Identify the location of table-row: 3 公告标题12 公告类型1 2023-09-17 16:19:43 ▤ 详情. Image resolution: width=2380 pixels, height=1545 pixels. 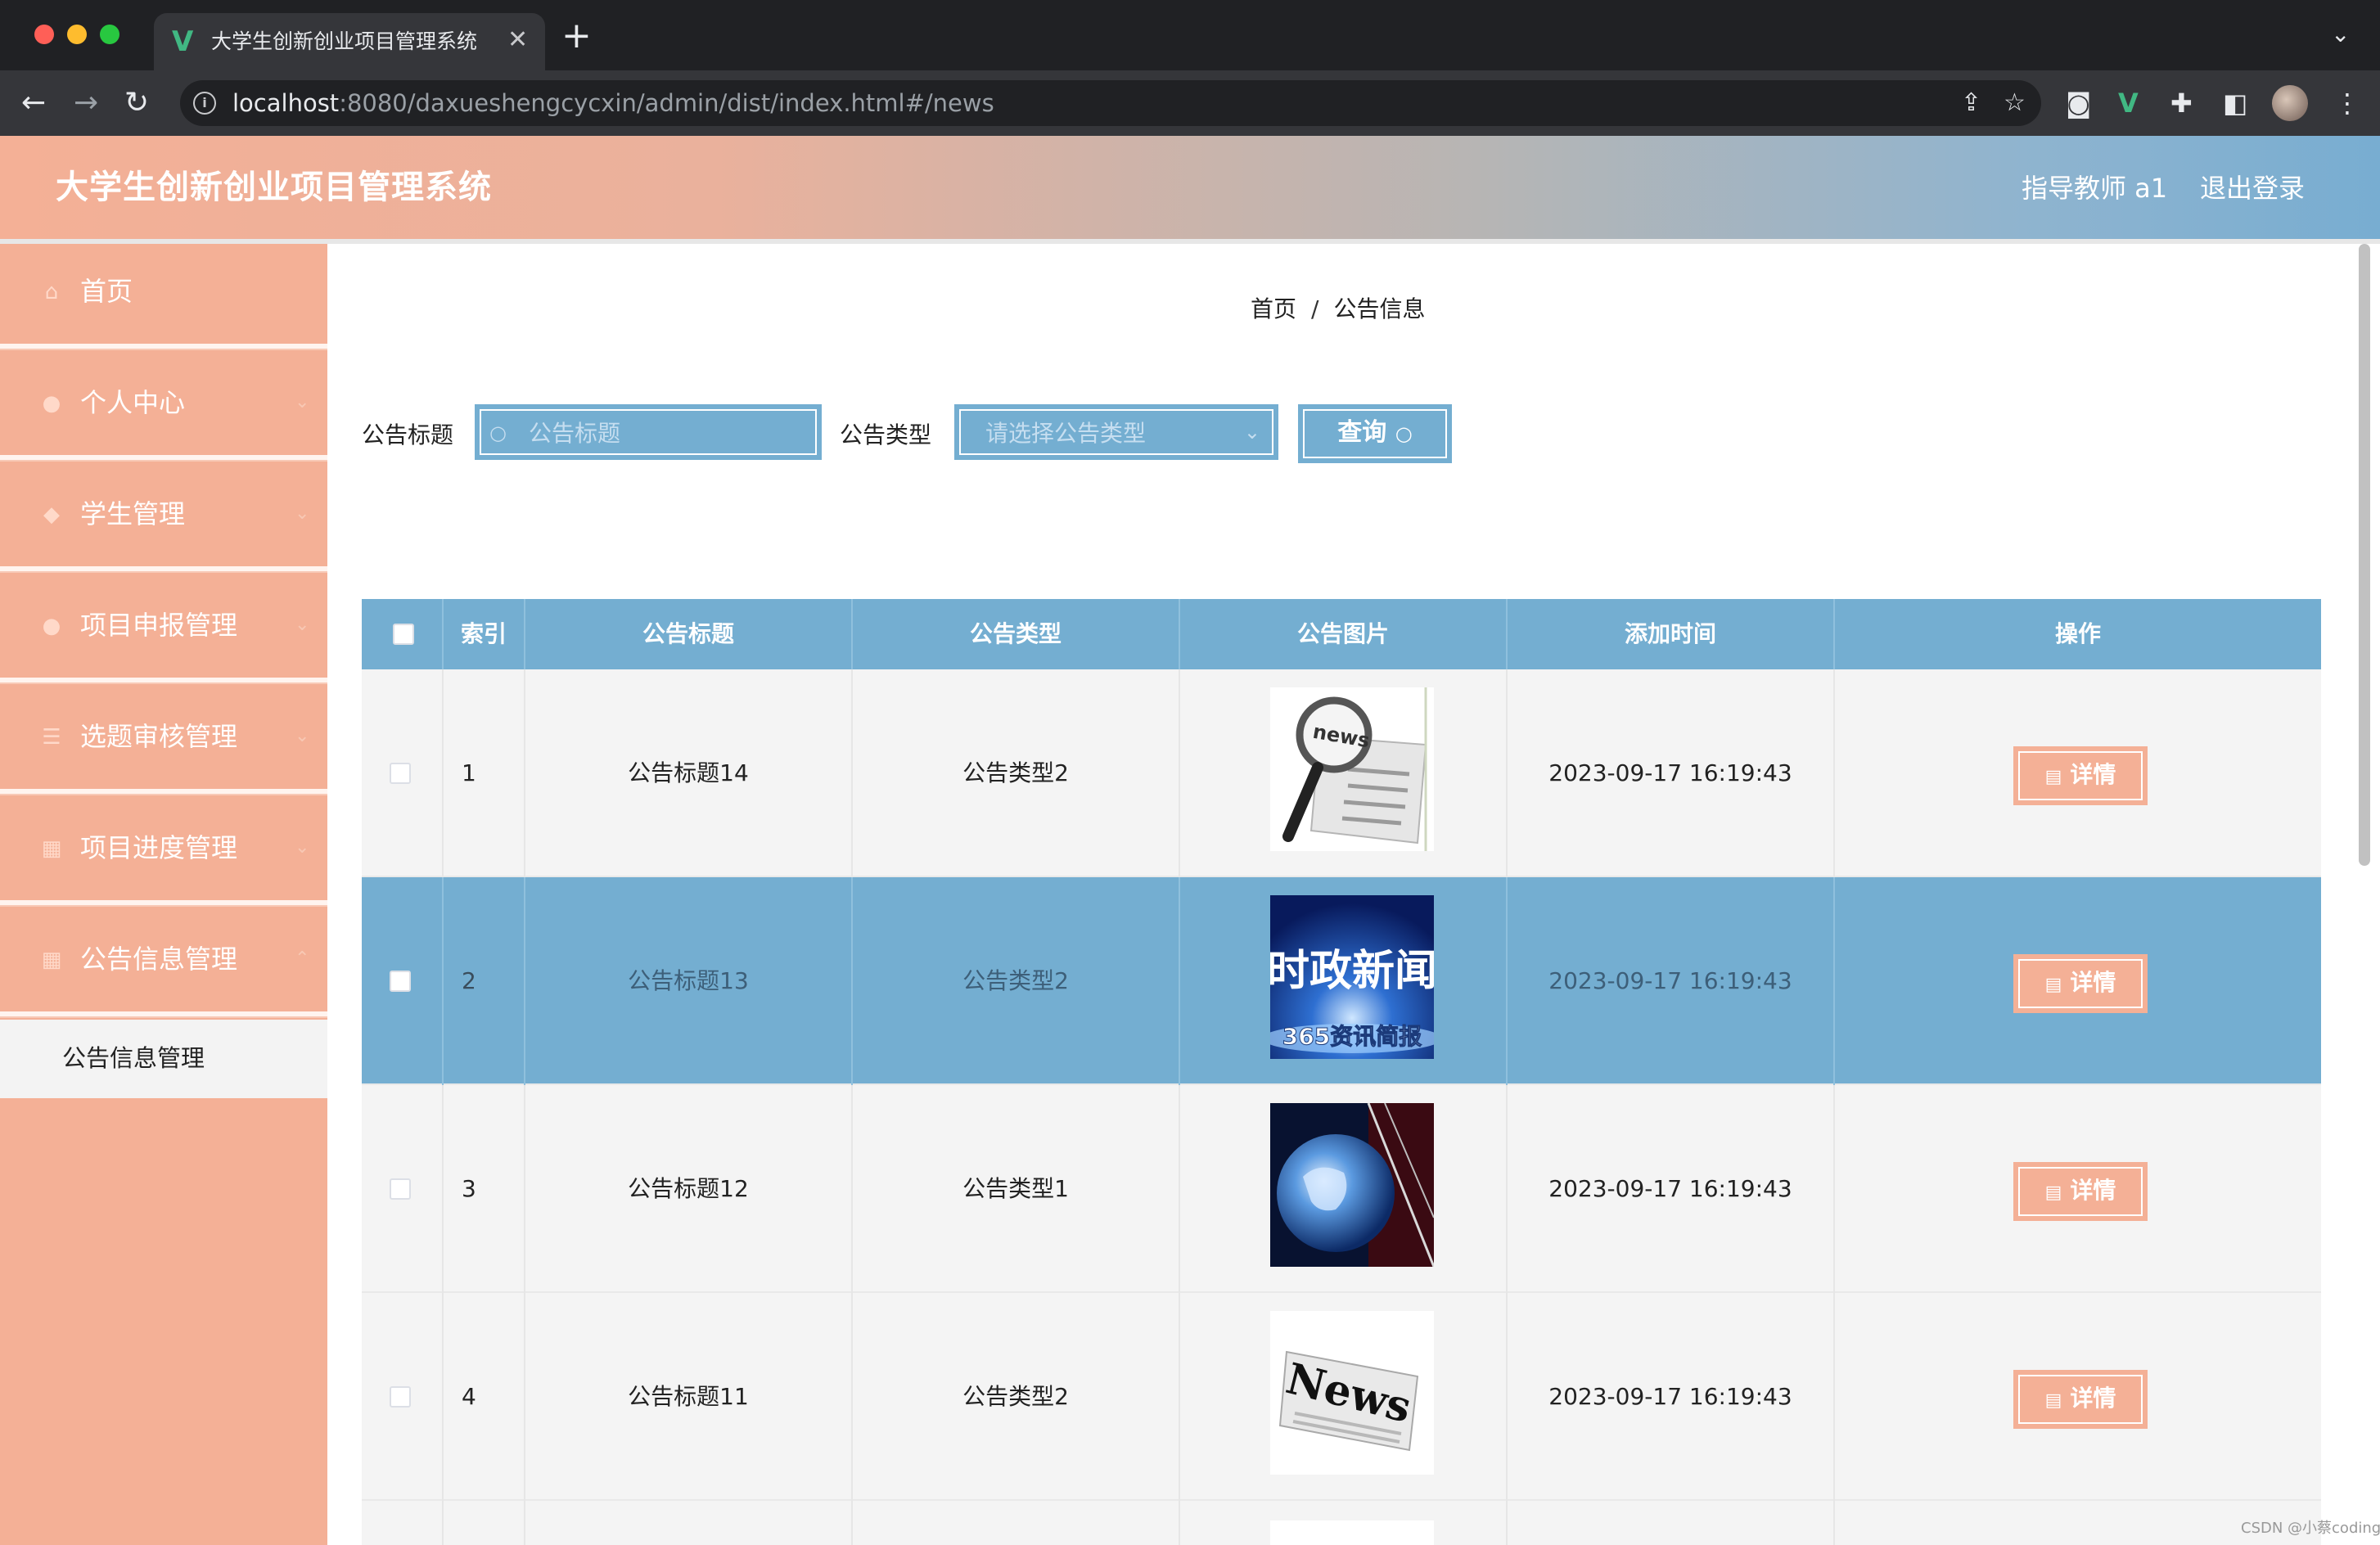
(1341, 1189).